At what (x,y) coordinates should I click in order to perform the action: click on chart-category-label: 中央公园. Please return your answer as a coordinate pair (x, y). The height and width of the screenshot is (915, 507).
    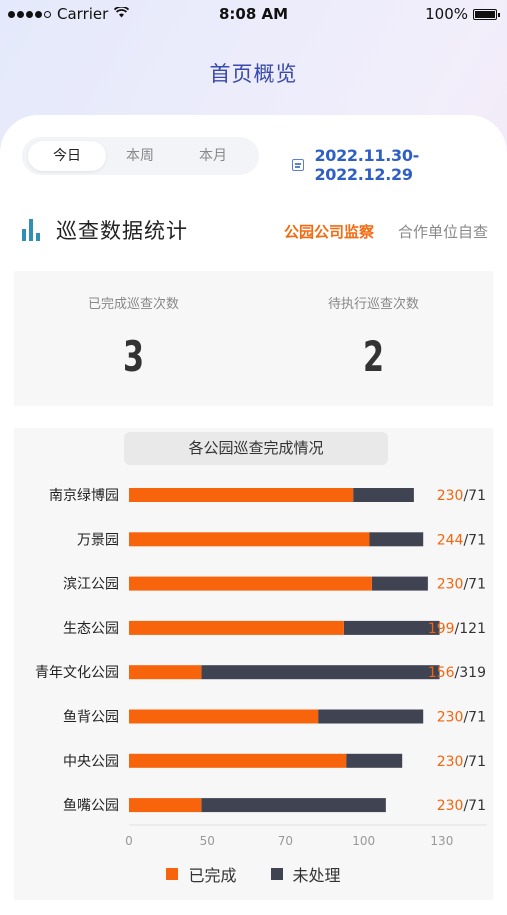
    Looking at the image, I should click on (91, 762).